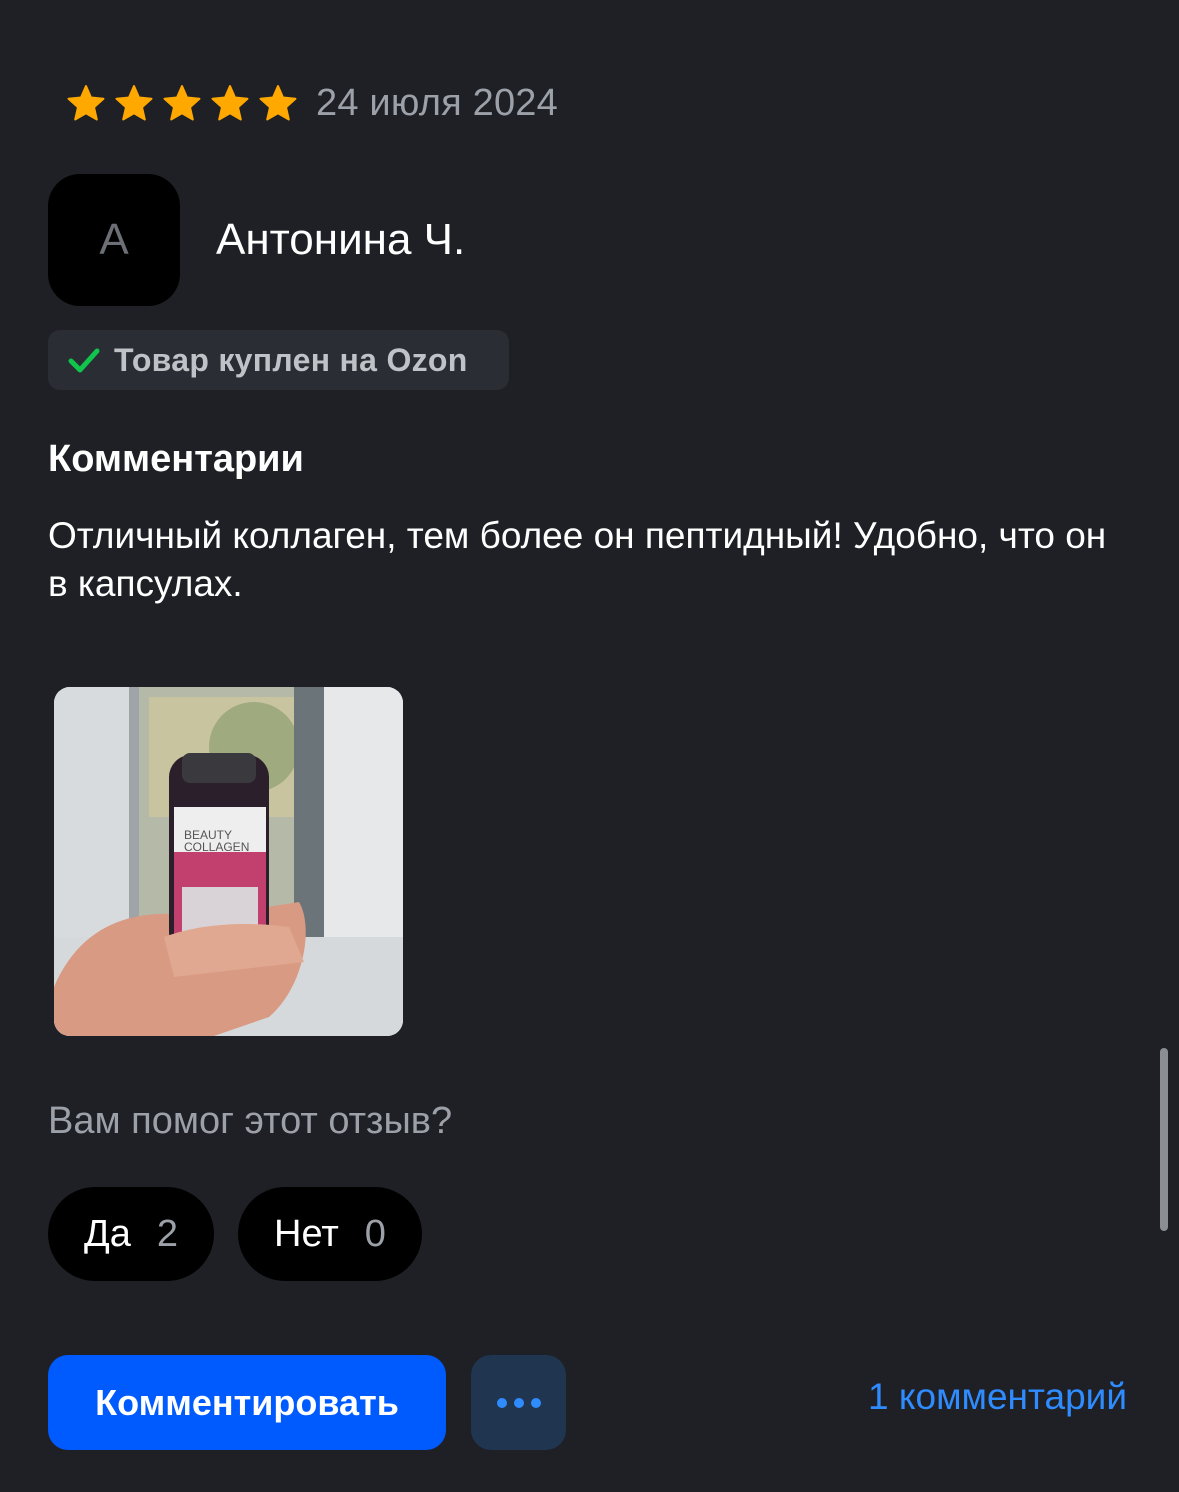 The width and height of the screenshot is (1179, 1492). What do you see at coordinates (312, 103) in the screenshot?
I see `rating-row: 24 июля 2024` at bounding box center [312, 103].